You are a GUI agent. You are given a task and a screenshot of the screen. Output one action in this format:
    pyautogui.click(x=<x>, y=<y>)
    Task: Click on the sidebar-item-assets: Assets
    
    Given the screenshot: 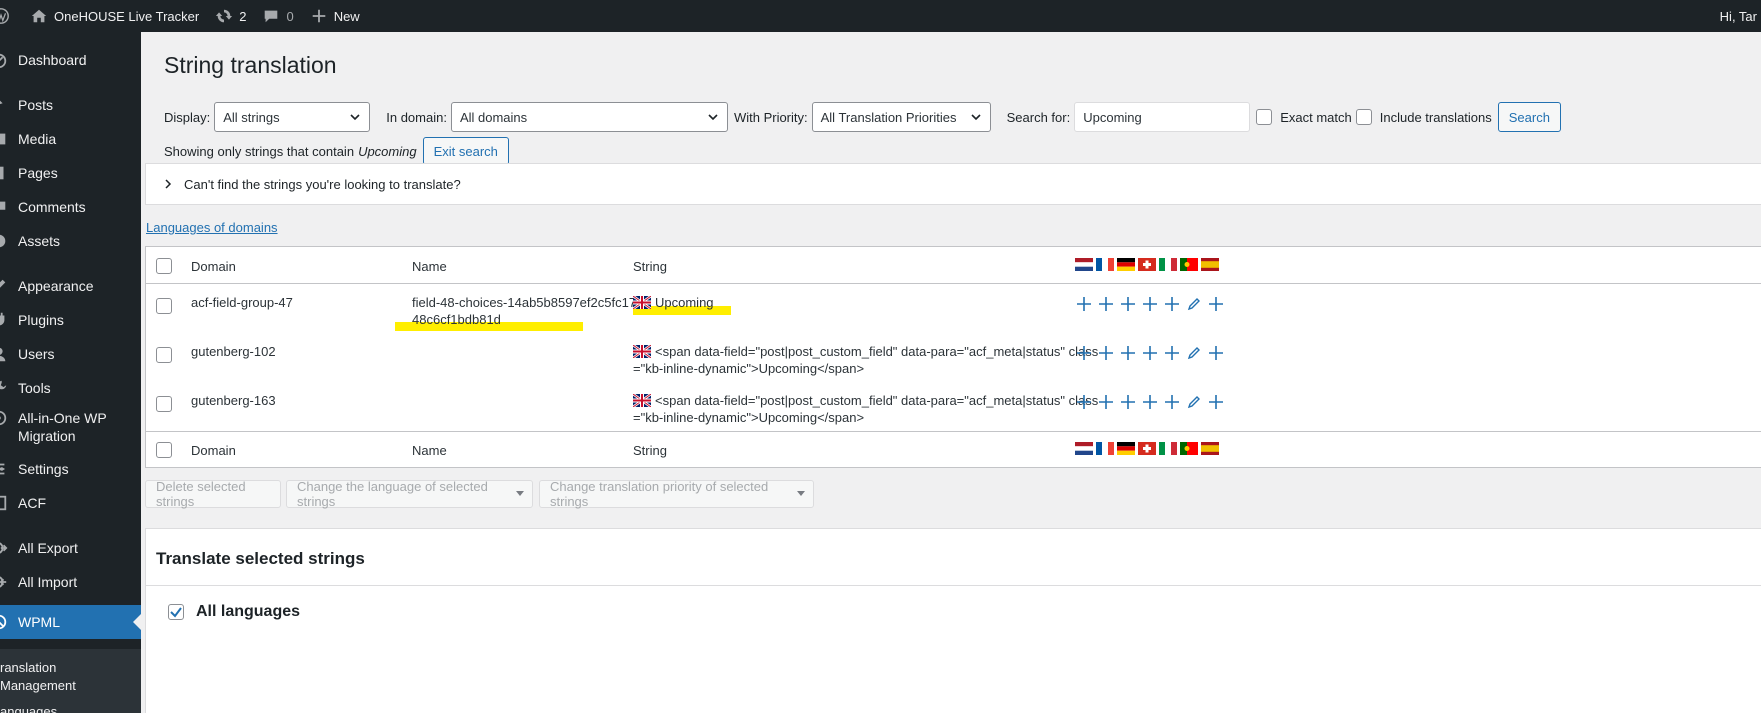 What is the action you would take?
    pyautogui.click(x=70, y=241)
    